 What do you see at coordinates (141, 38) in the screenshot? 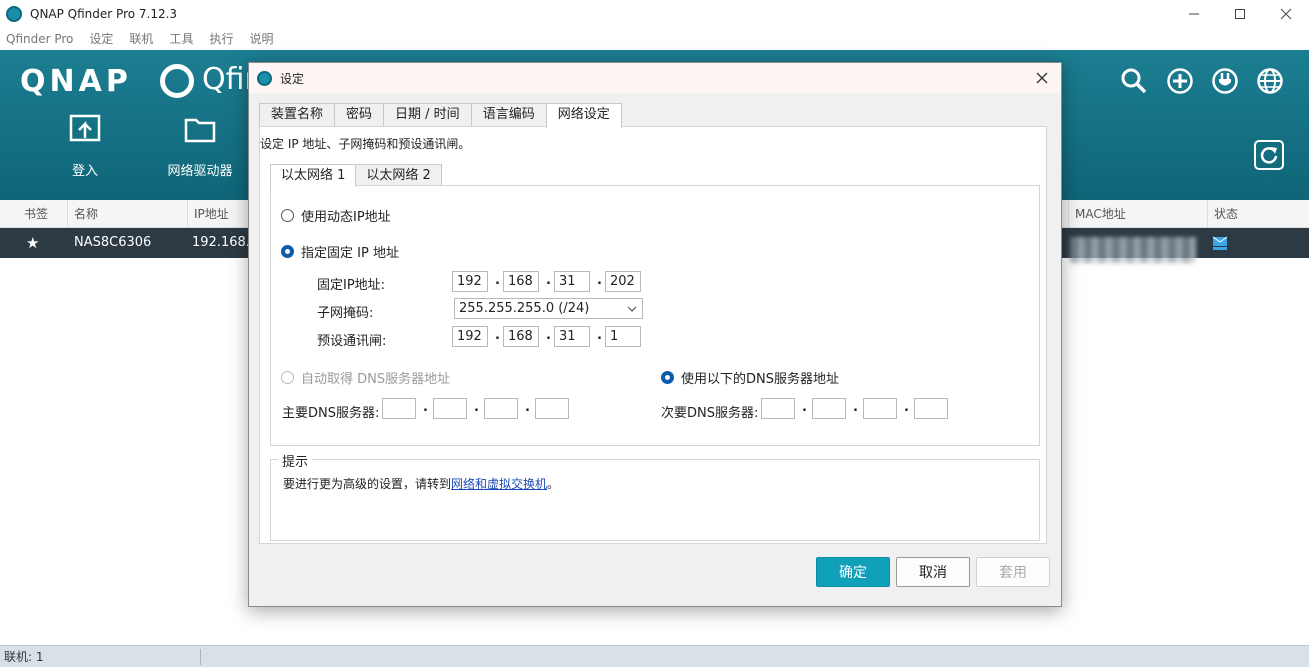
I see `menu-connect: 联机` at bounding box center [141, 38].